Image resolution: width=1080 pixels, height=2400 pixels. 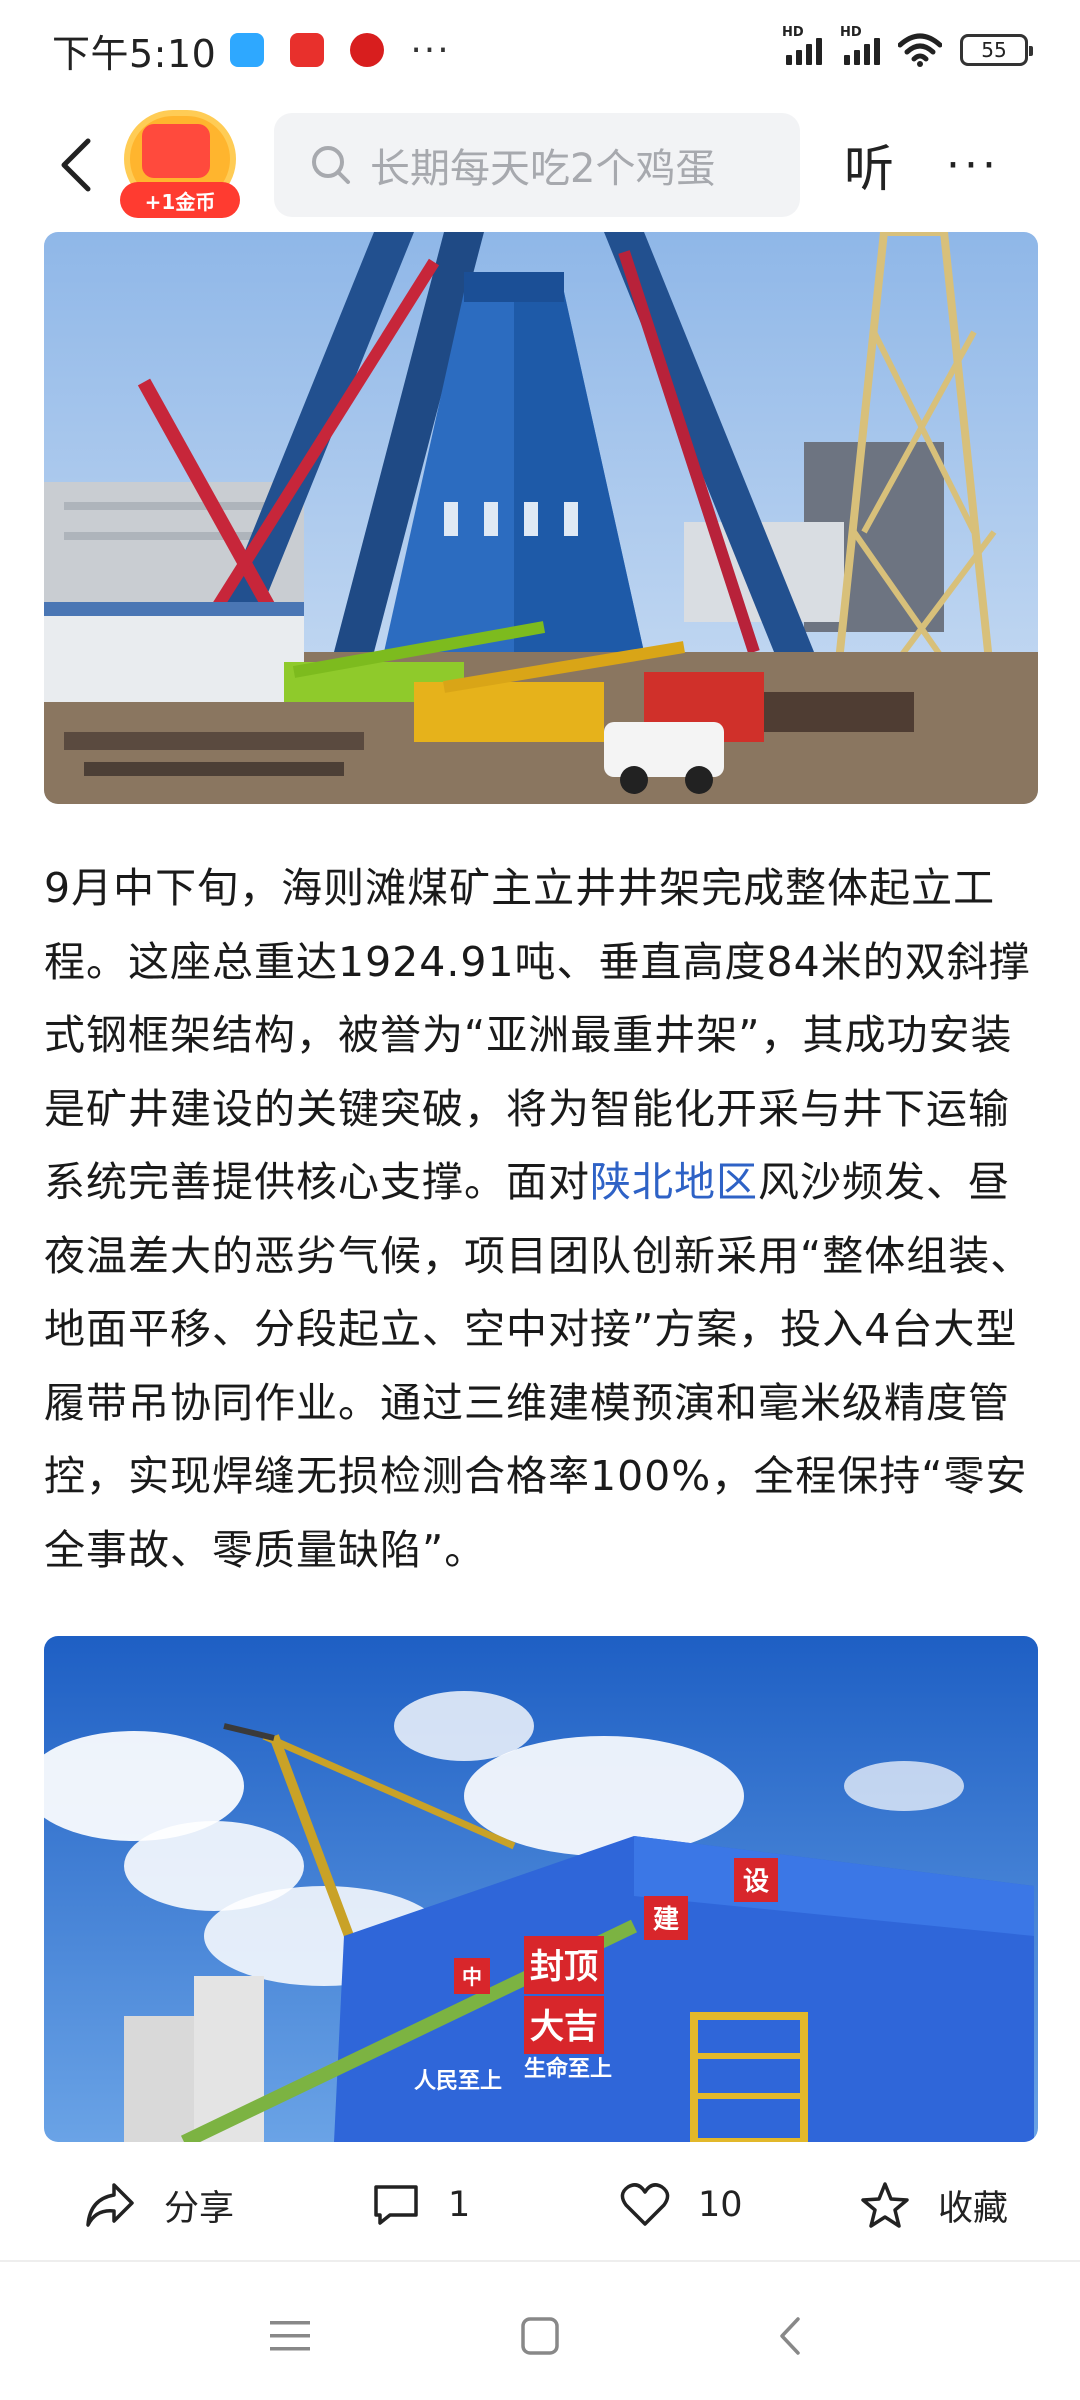 What do you see at coordinates (674, 1182) in the screenshot?
I see `article-region-link: 陕北地区` at bounding box center [674, 1182].